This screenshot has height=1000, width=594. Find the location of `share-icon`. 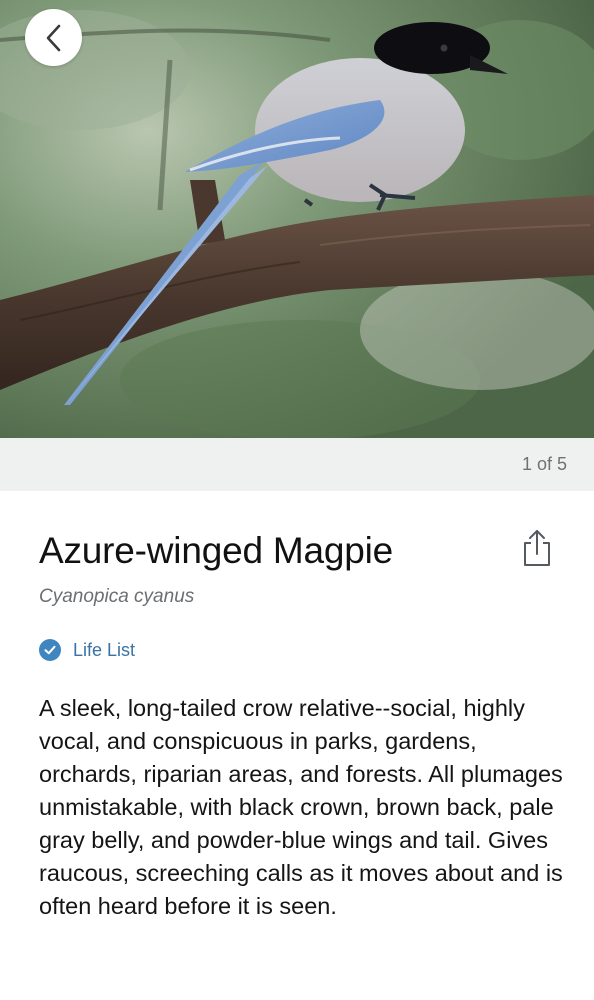

share-icon is located at coordinates (537, 551).